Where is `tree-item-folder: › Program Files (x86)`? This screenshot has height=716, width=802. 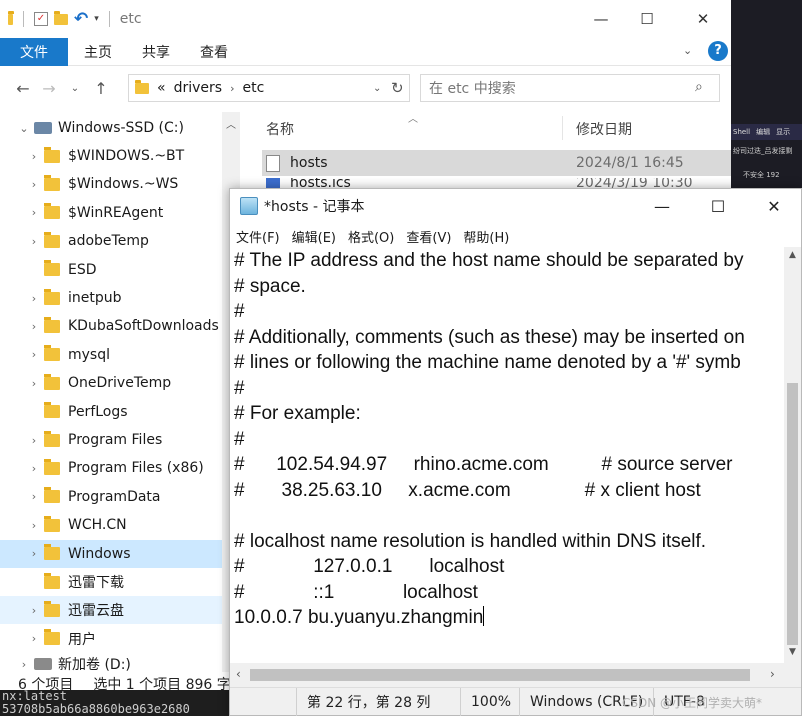 tree-item-folder: › Program Files (x86) is located at coordinates (111, 468).